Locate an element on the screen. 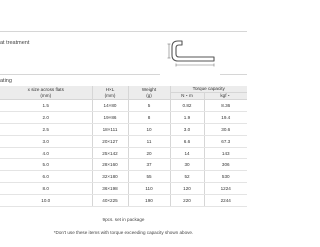 The width and height of the screenshot is (320, 247). cell-torque-nm: 1.9 is located at coordinates (186, 117).